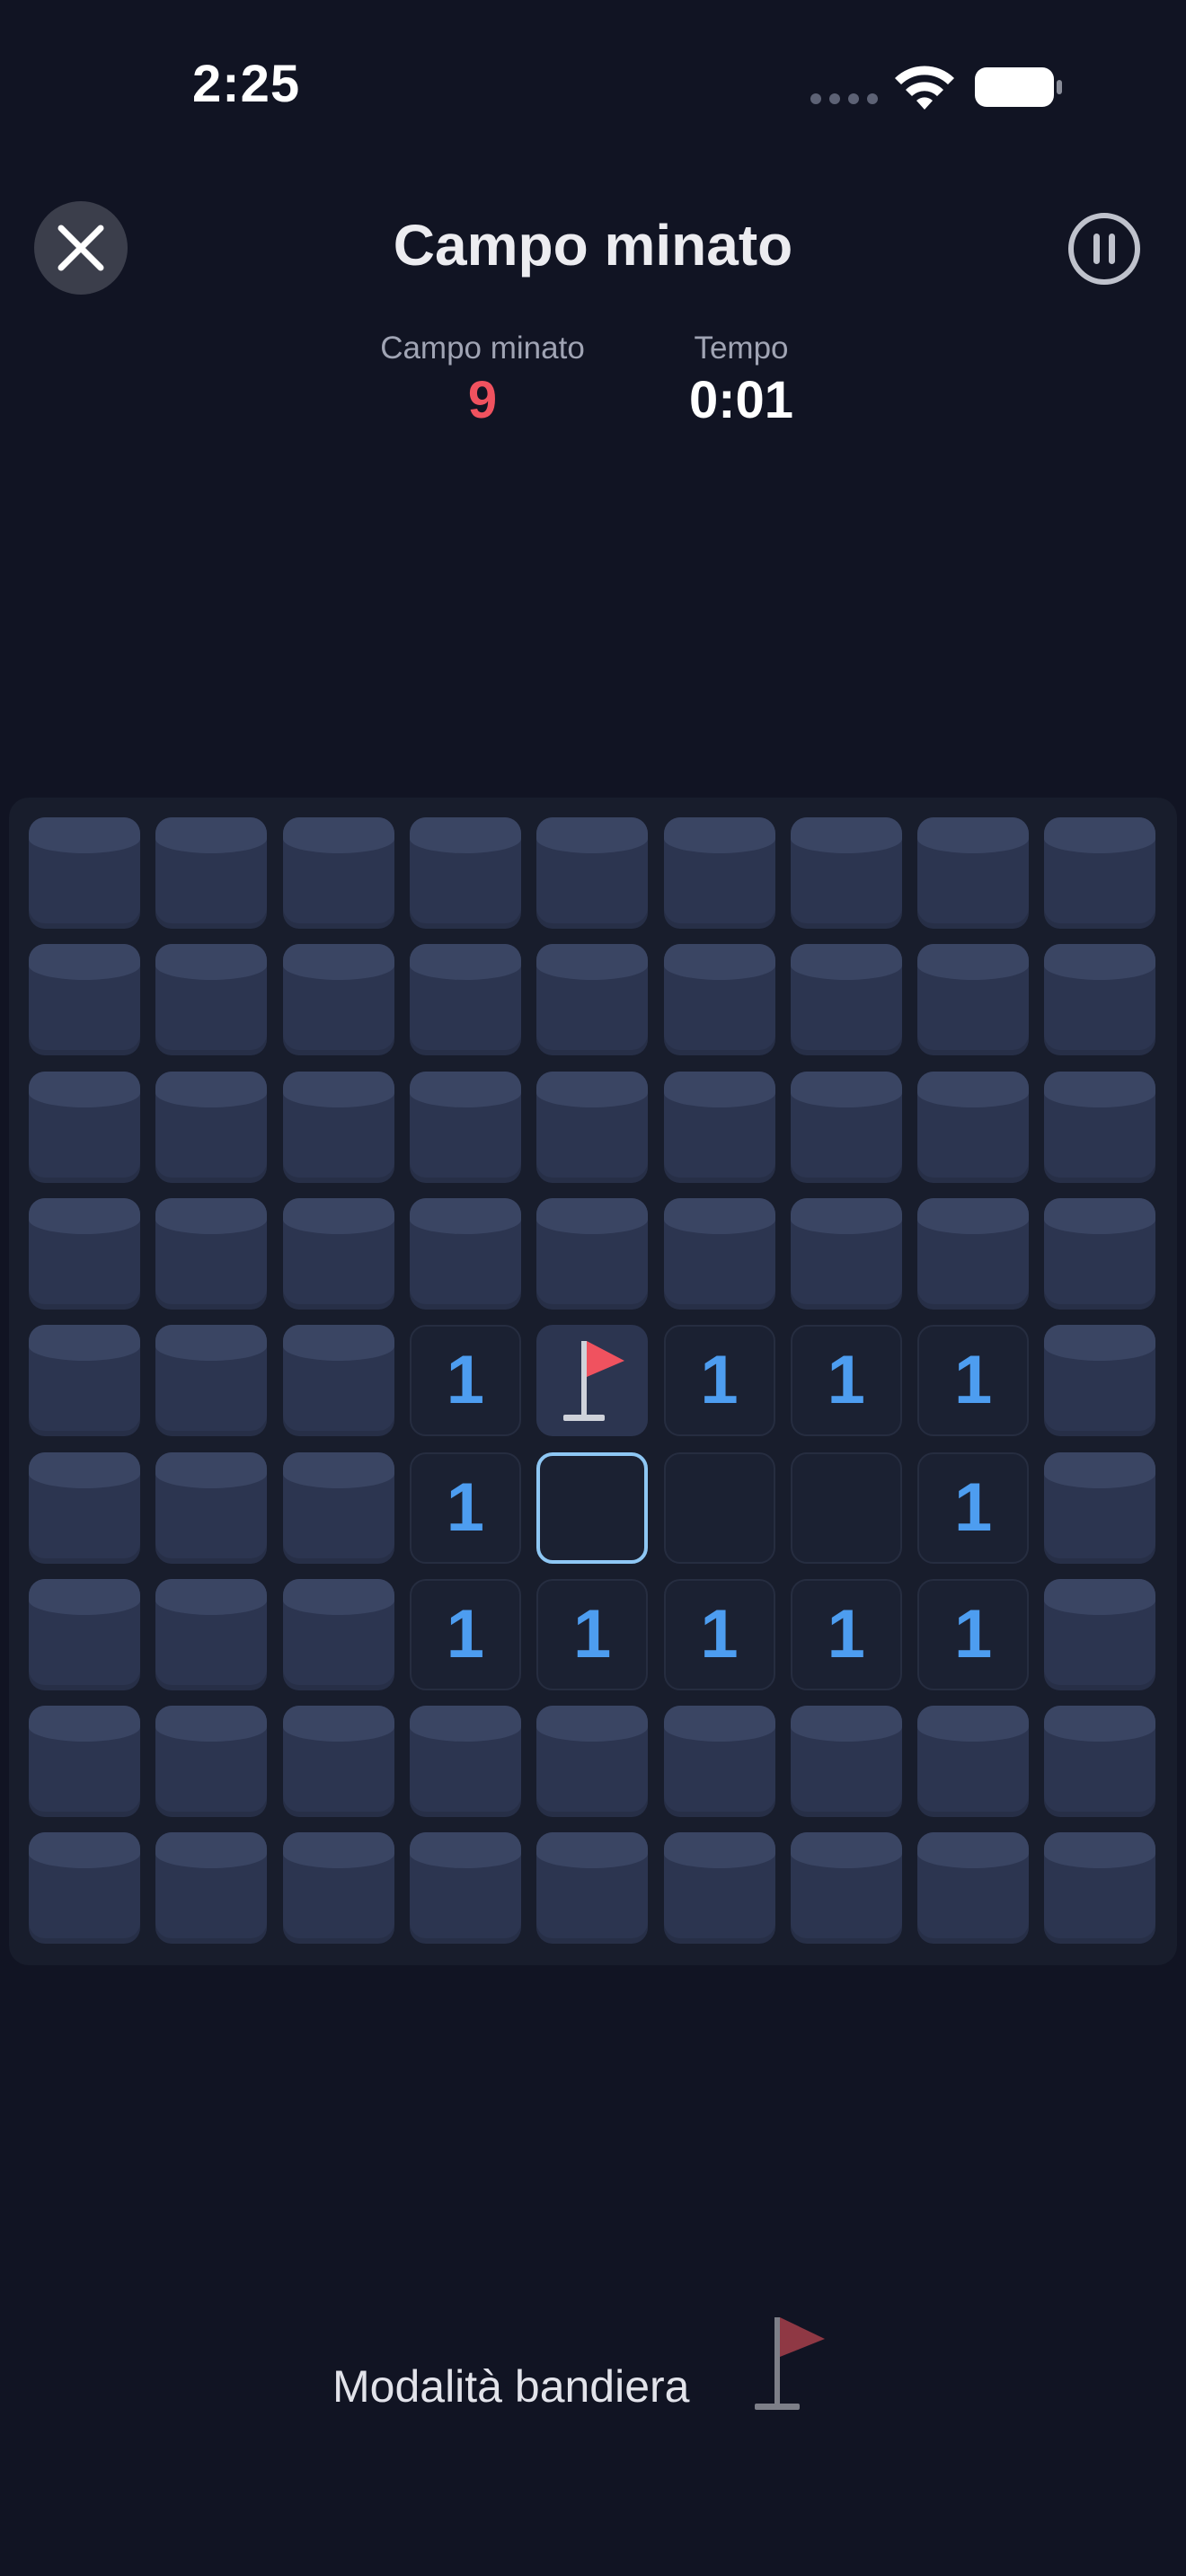  I want to click on flag-mode-toggle: Modalità bandiera, so click(578, 2365).